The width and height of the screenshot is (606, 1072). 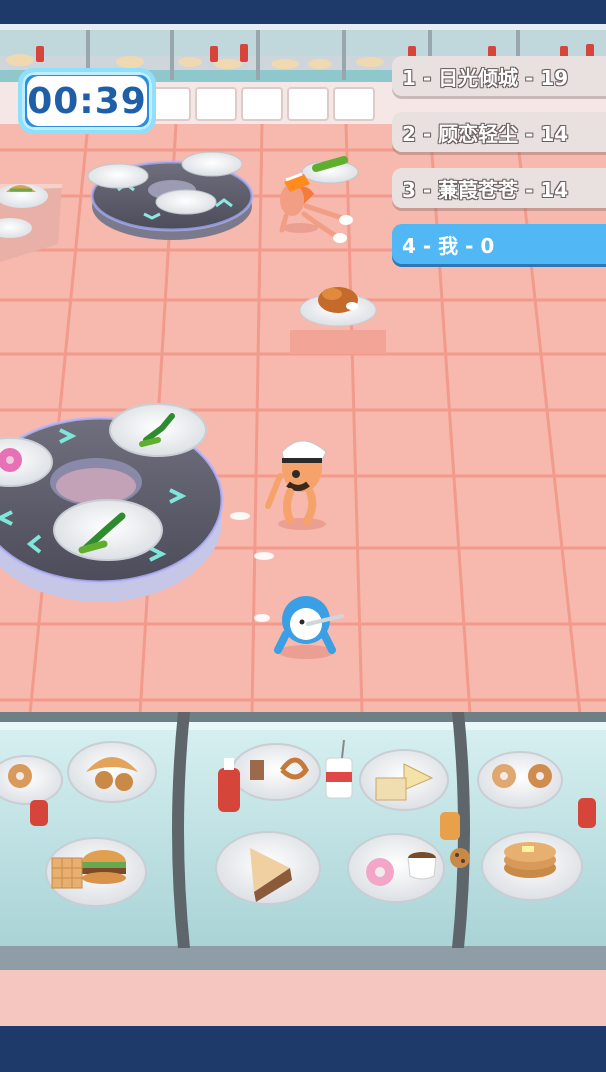 I want to click on countdown-timer-text: 00:39, so click(x=87, y=101).